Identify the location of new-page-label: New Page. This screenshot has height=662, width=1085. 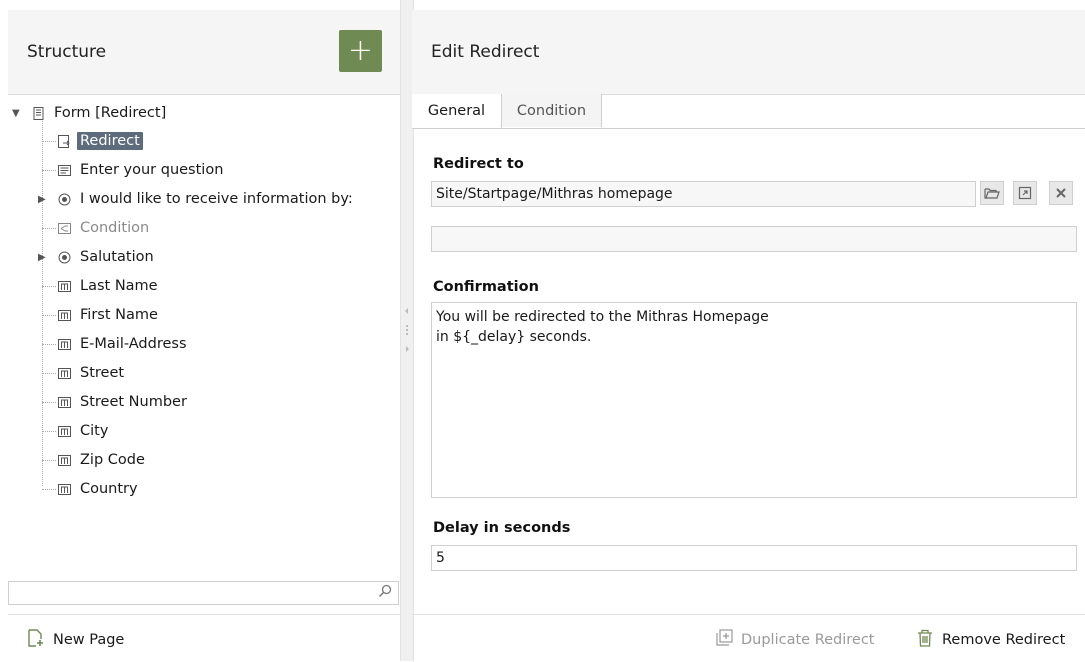
(89, 640).